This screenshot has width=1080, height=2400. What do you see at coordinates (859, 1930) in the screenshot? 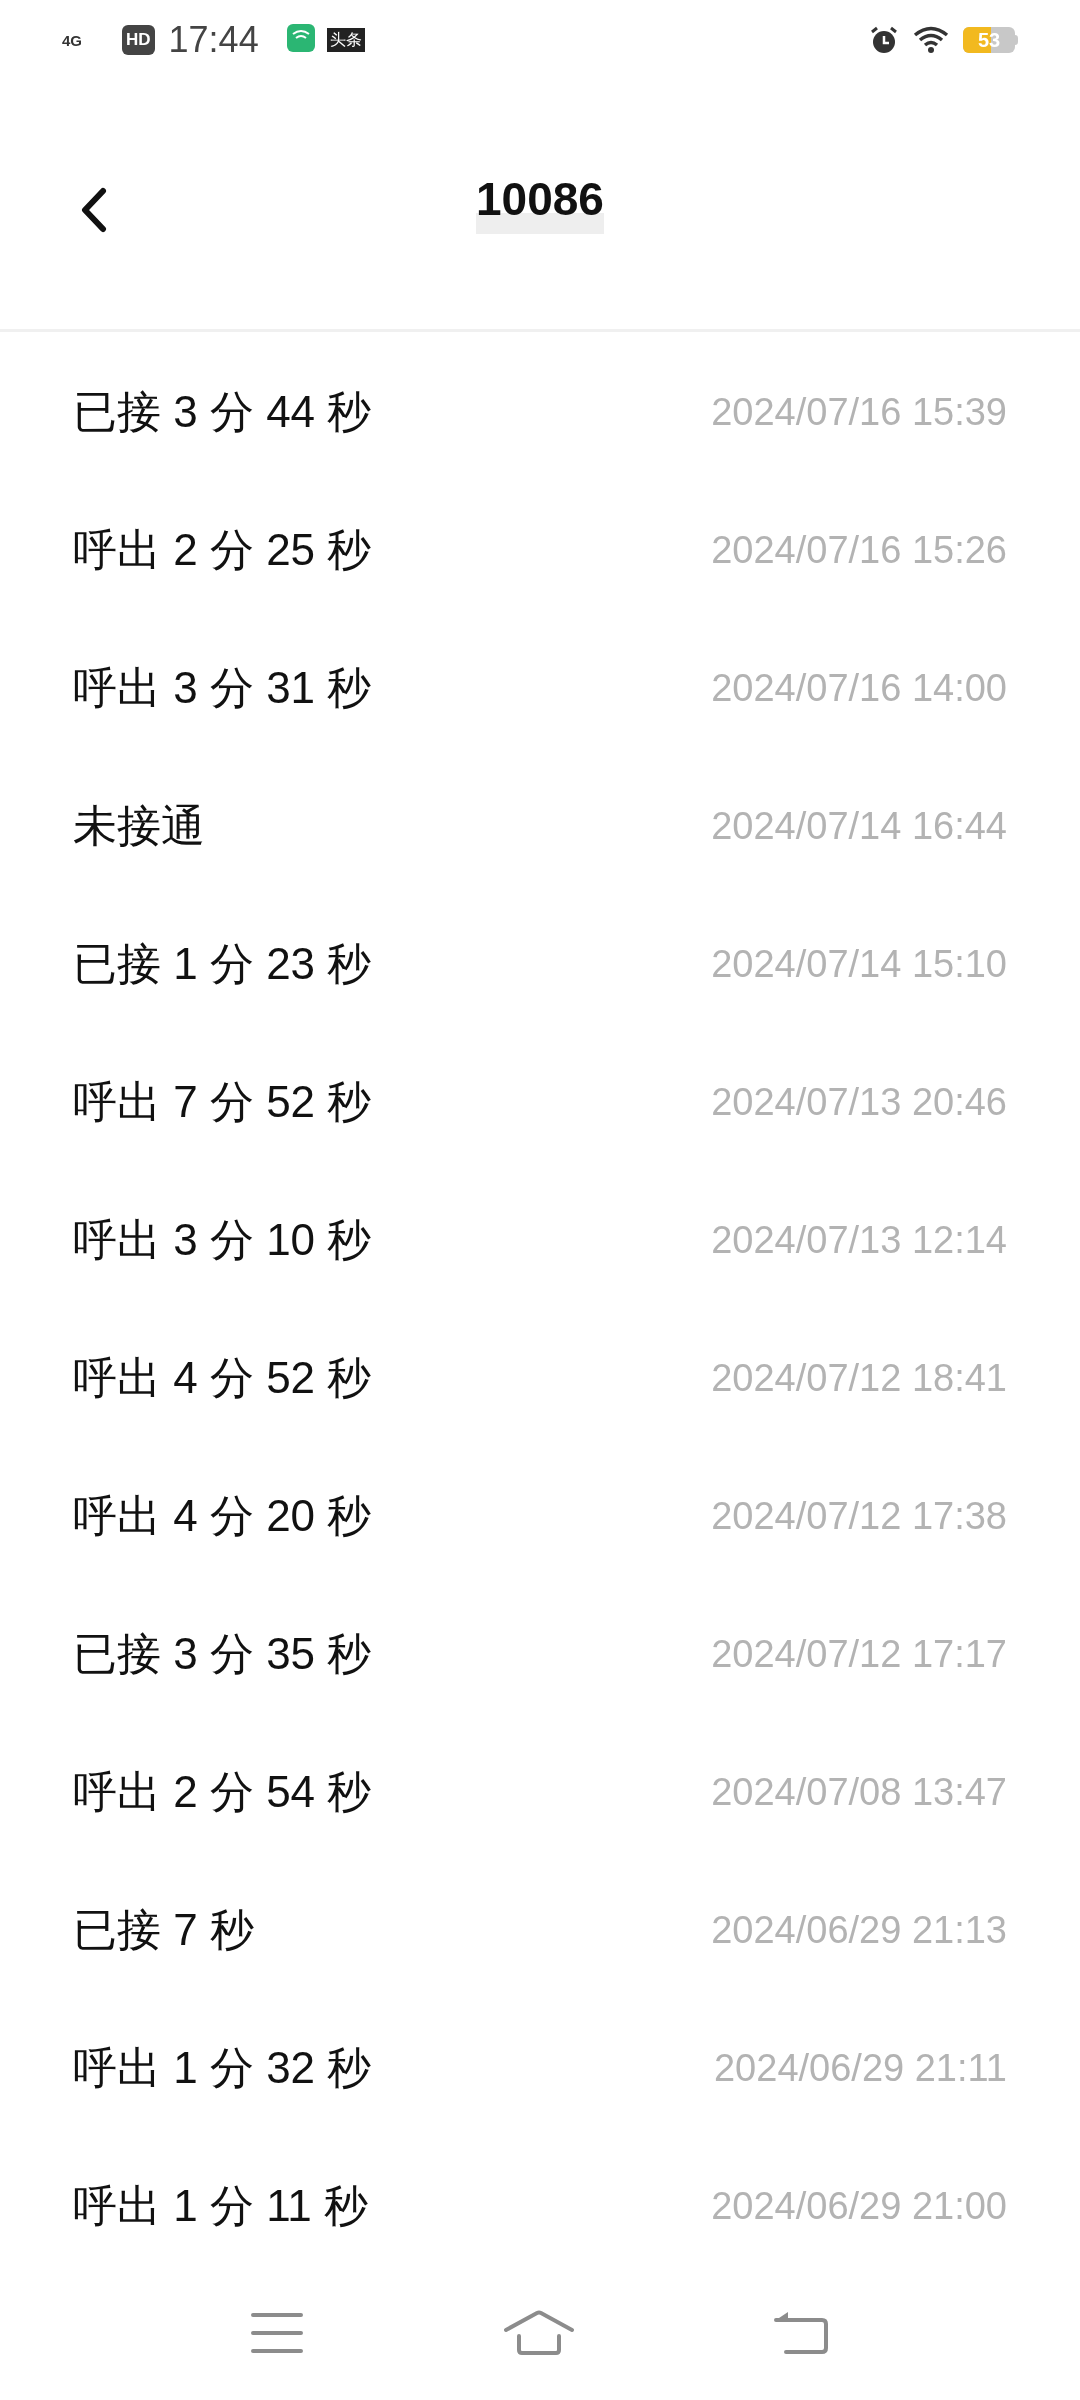
I see `call-timestamp: 2024/06/29 21:13` at bounding box center [859, 1930].